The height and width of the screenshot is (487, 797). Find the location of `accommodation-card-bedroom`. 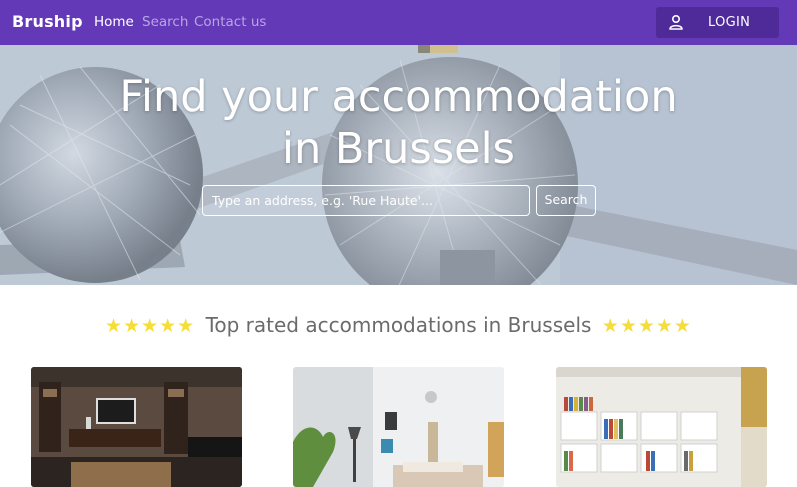

accommodation-card-bedroom is located at coordinates (398, 427).